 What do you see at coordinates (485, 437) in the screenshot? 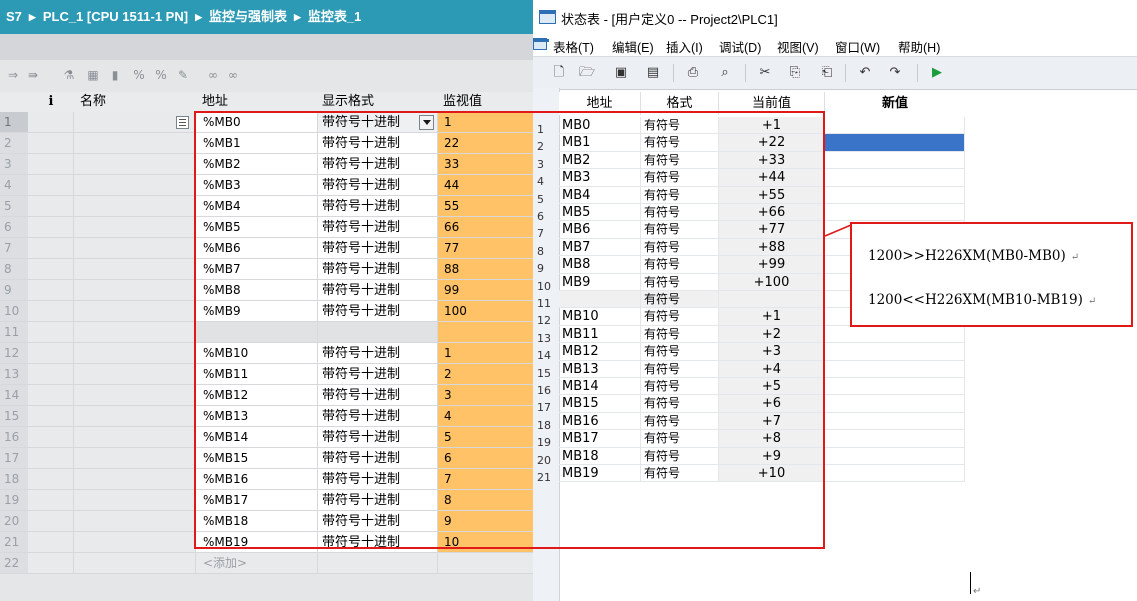
I see `monitor-value-cell: 5` at bounding box center [485, 437].